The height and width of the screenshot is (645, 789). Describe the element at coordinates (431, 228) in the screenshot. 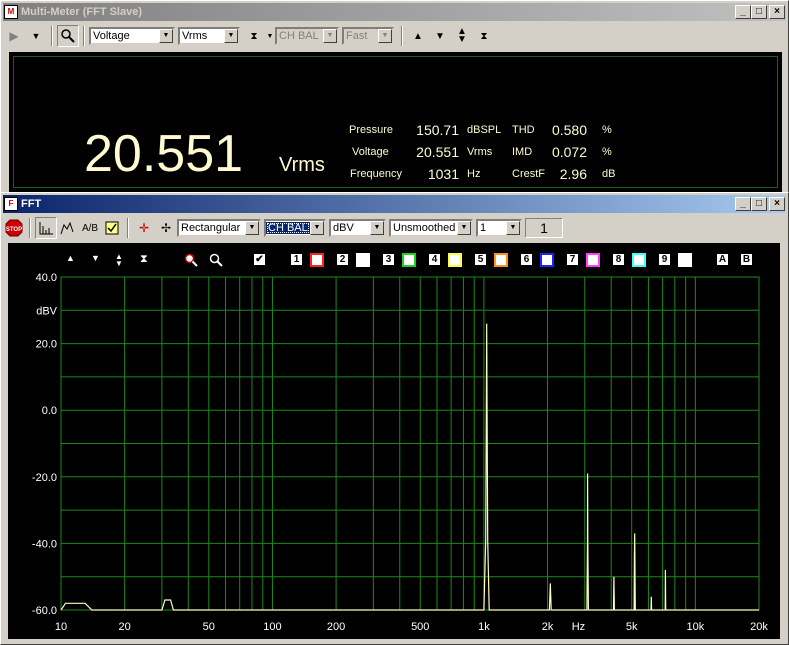

I see `smoothing-select: Unsmoothed ▼` at that location.